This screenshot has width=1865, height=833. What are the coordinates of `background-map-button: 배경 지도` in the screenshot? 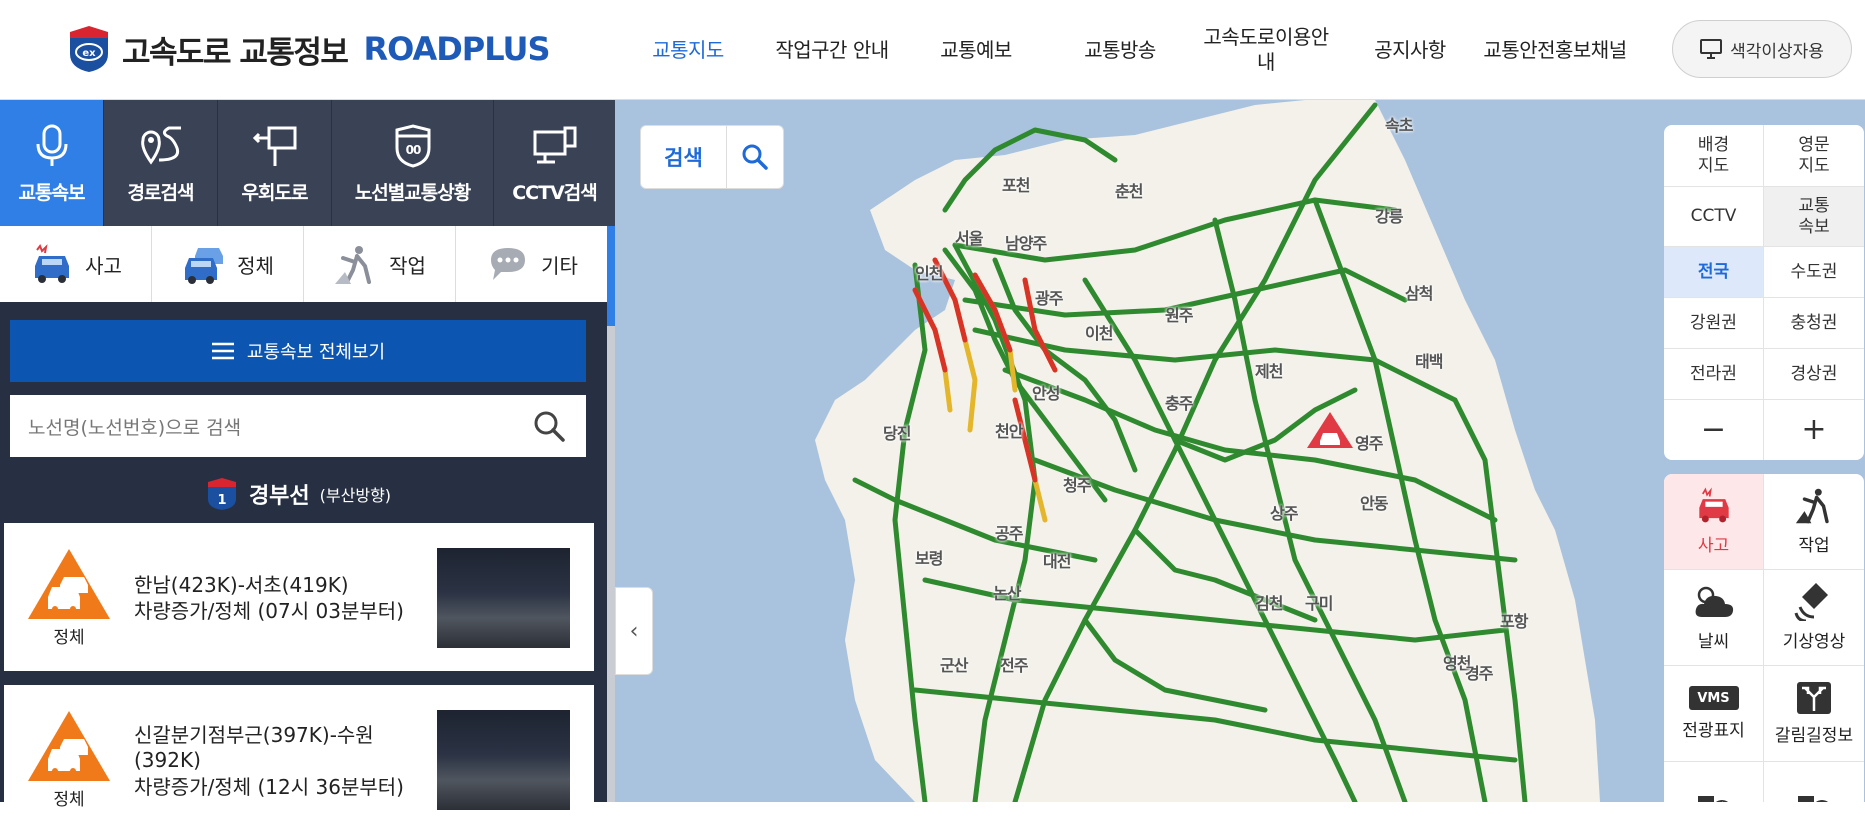 It's located at (1714, 156).